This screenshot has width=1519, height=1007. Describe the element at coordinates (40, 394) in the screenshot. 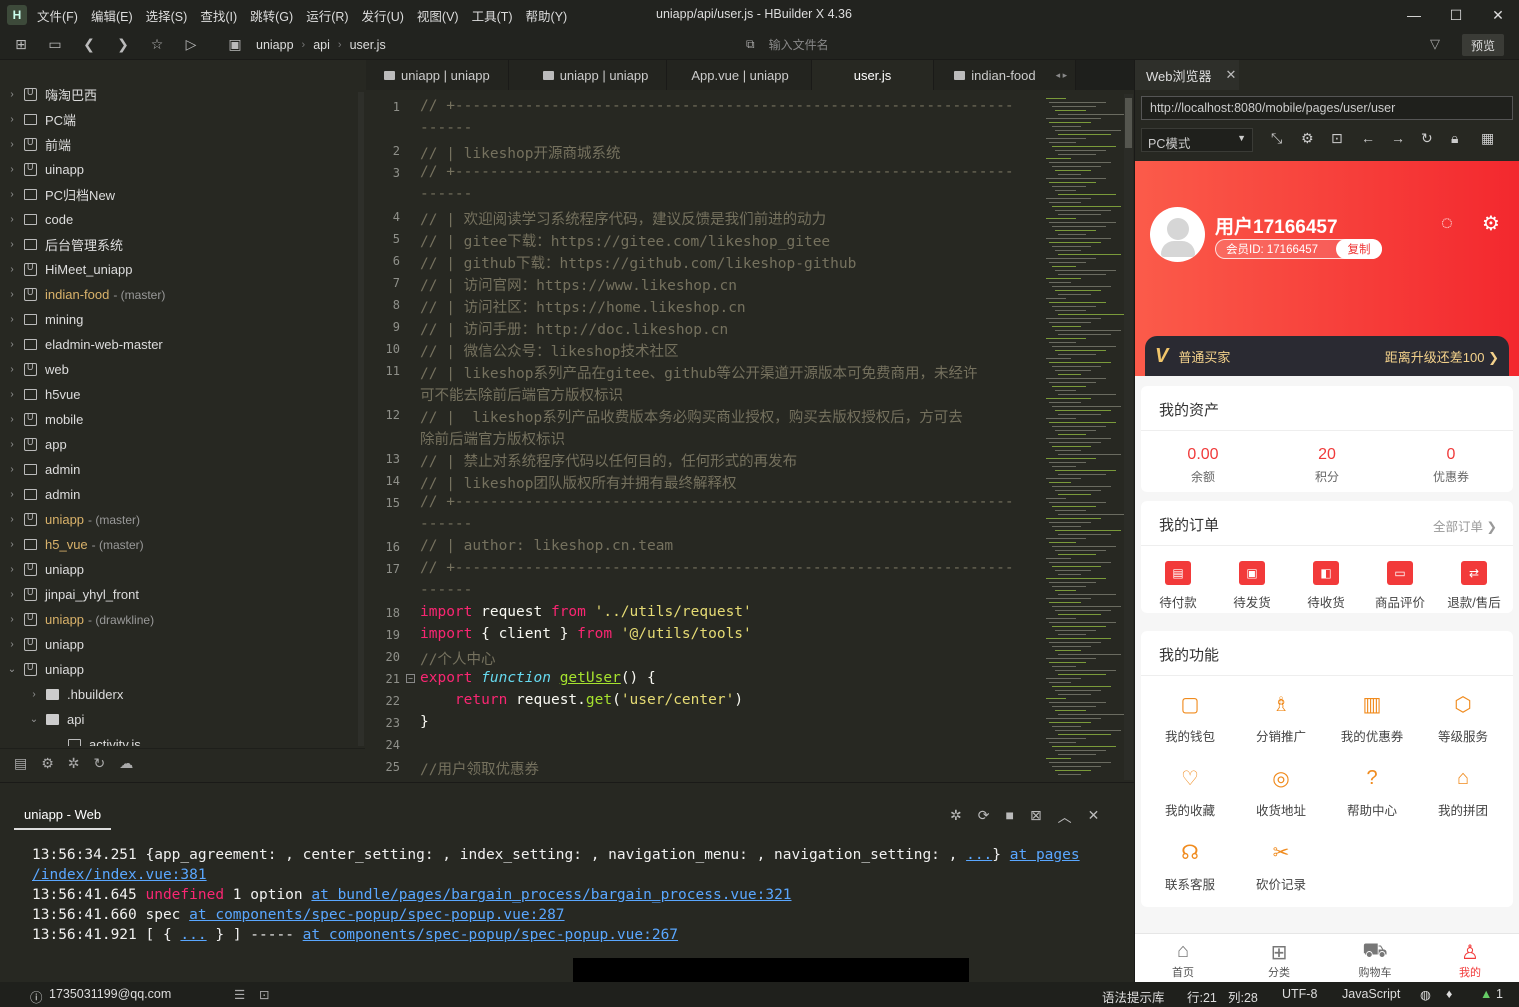

I see `project-item: › h5vue` at that location.